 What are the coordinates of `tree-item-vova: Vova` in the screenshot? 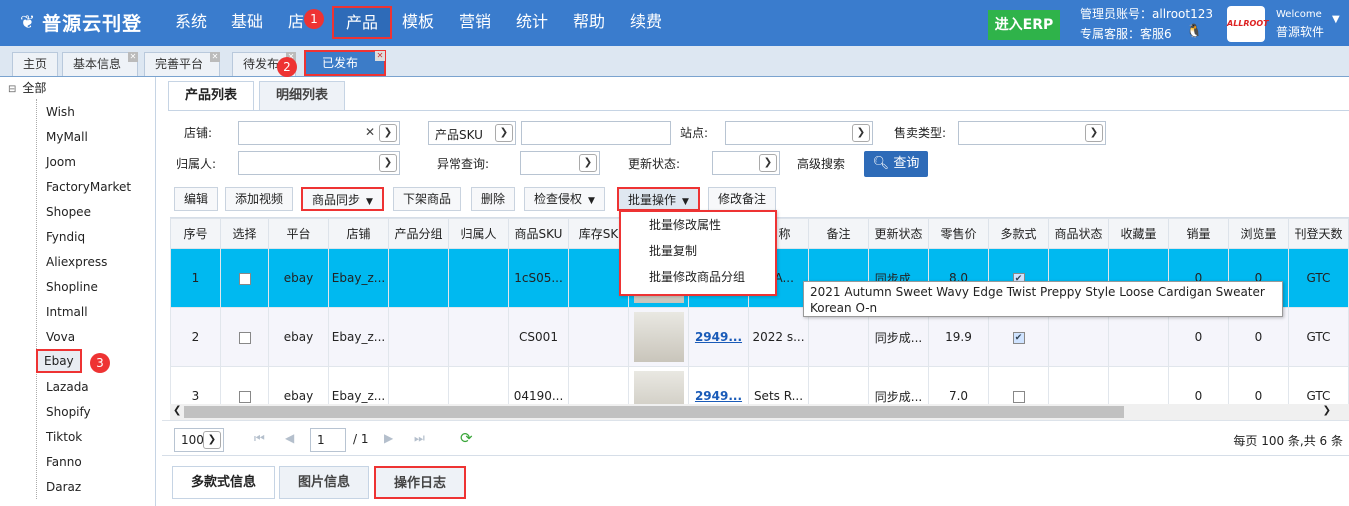 It's located at (60, 337).